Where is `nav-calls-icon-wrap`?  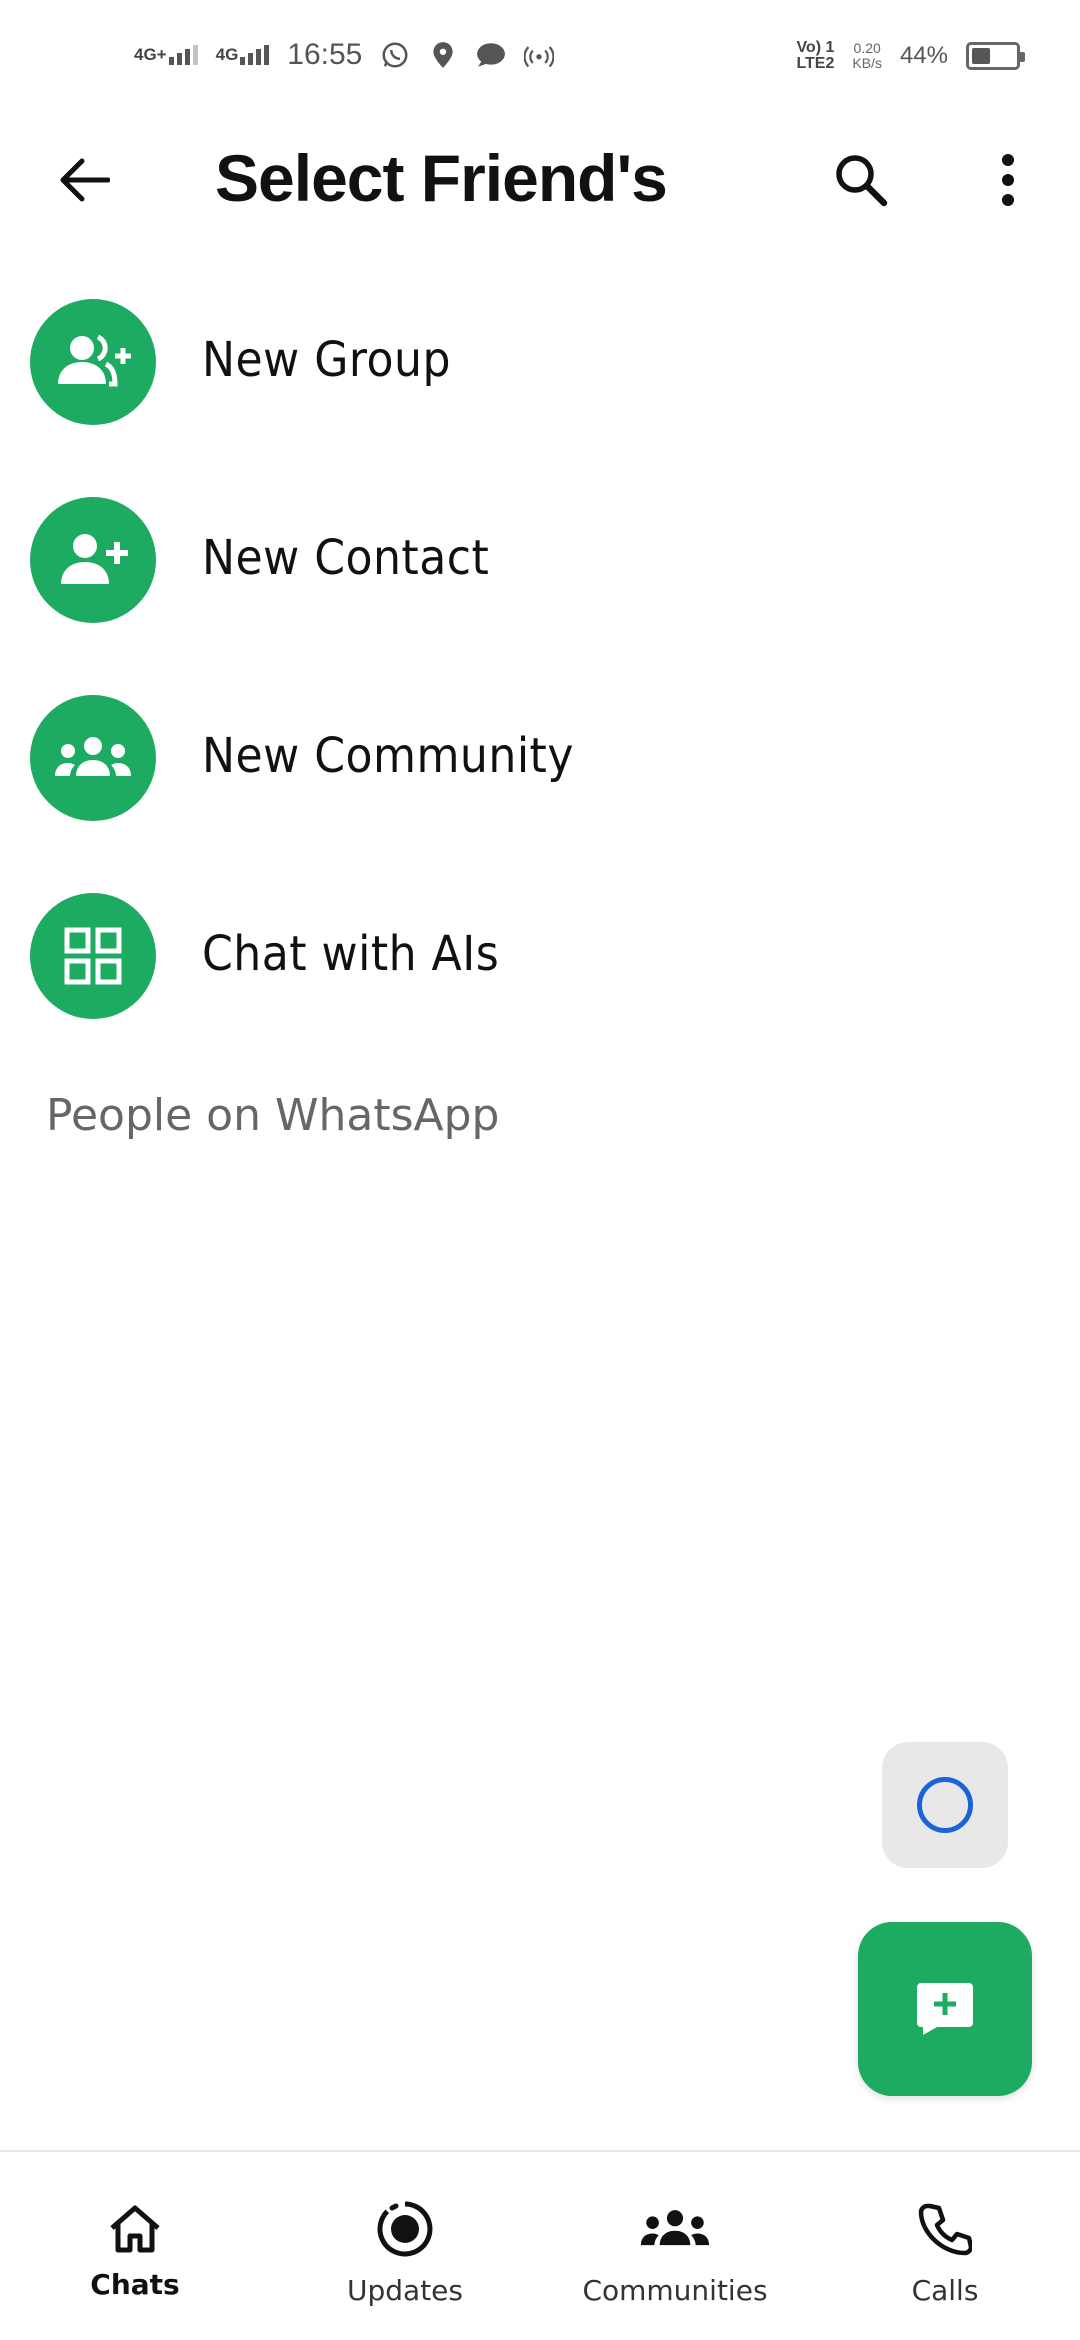
nav-calls-icon-wrap is located at coordinates (945, 2229).